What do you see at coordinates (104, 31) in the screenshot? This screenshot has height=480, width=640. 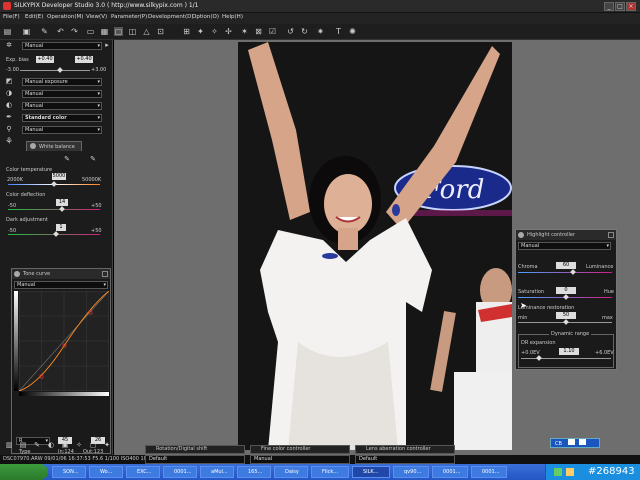 I see `view-thumb-icon: ▦` at bounding box center [104, 31].